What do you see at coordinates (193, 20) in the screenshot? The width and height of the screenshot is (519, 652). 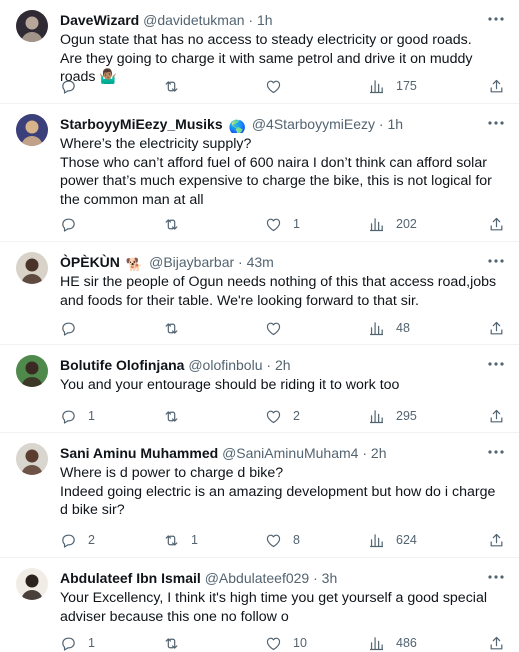 I see `author-handle: @davidetukman` at bounding box center [193, 20].